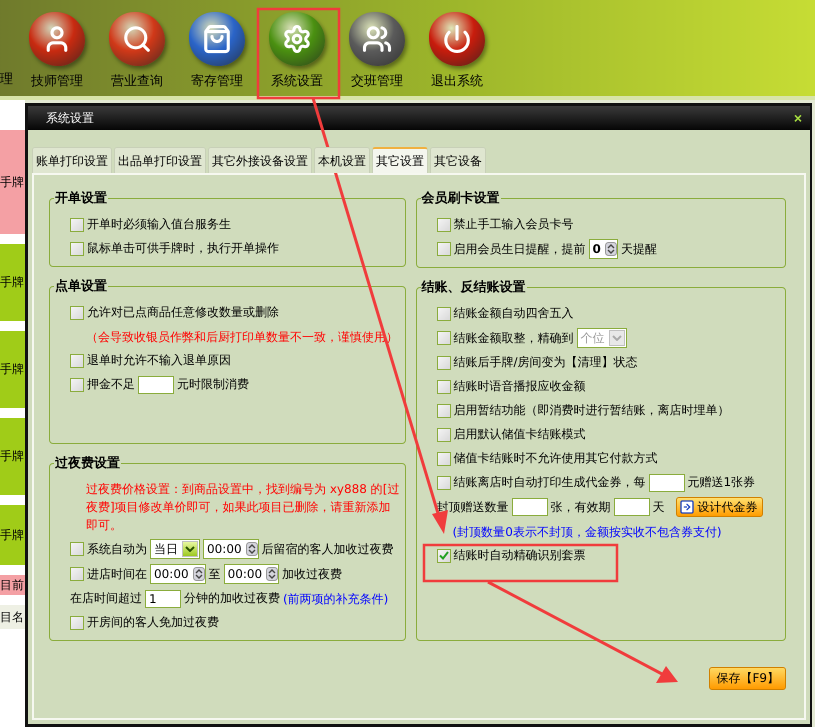  I want to click on close-button: ×, so click(798, 118).